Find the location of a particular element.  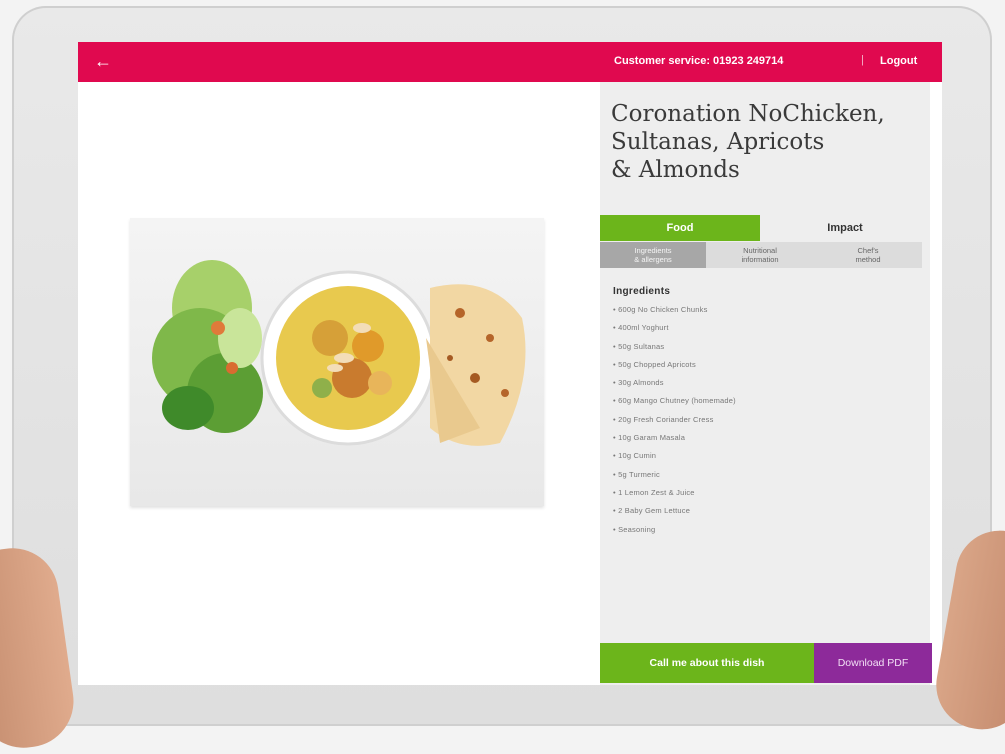

list-item: • 10g Garam Masala is located at coordinates (649, 438).